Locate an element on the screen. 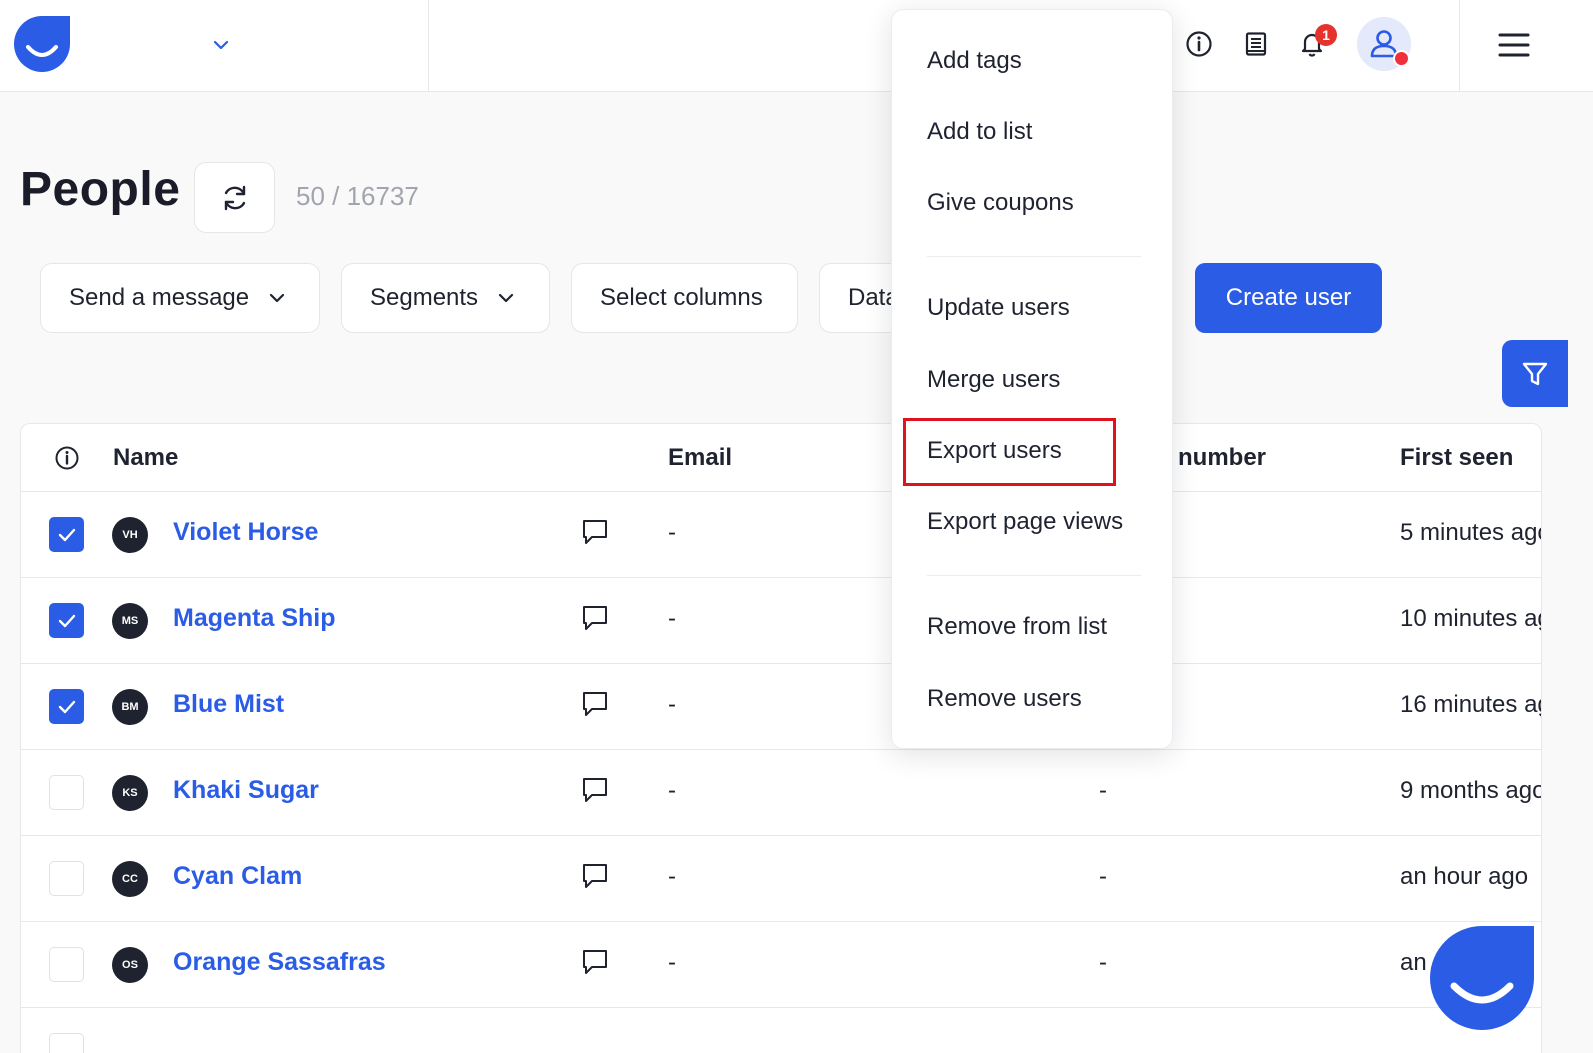 This screenshot has width=1593, height=1053. status-dot is located at coordinates (1401, 58).